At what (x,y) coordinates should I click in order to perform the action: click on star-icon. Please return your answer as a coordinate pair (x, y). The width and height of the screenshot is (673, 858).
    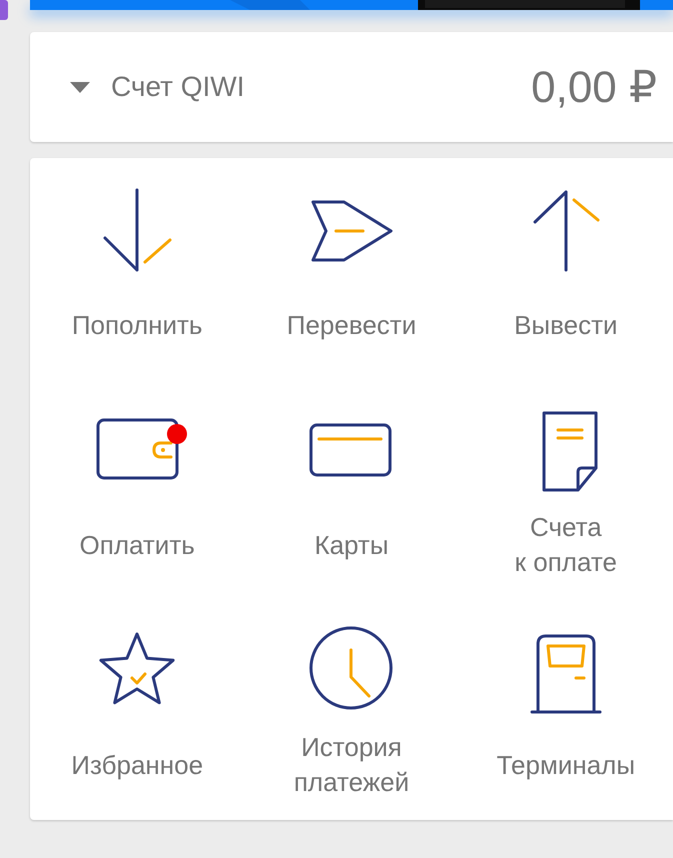
    Looking at the image, I should click on (137, 668).